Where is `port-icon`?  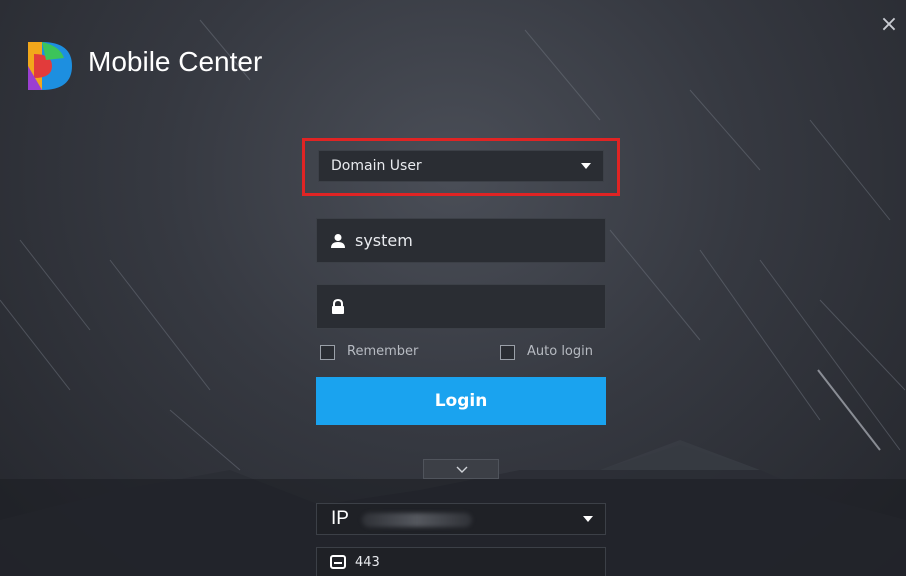 port-icon is located at coordinates (338, 562).